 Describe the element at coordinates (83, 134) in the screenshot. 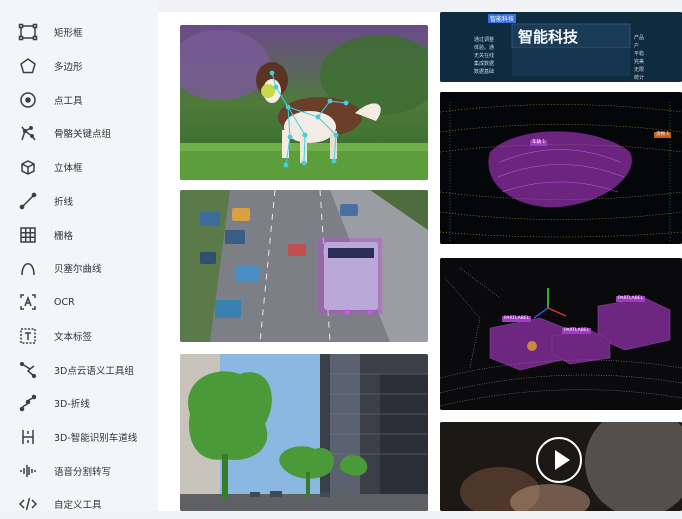

I see `tool-label: 骨骼关键点组` at that location.